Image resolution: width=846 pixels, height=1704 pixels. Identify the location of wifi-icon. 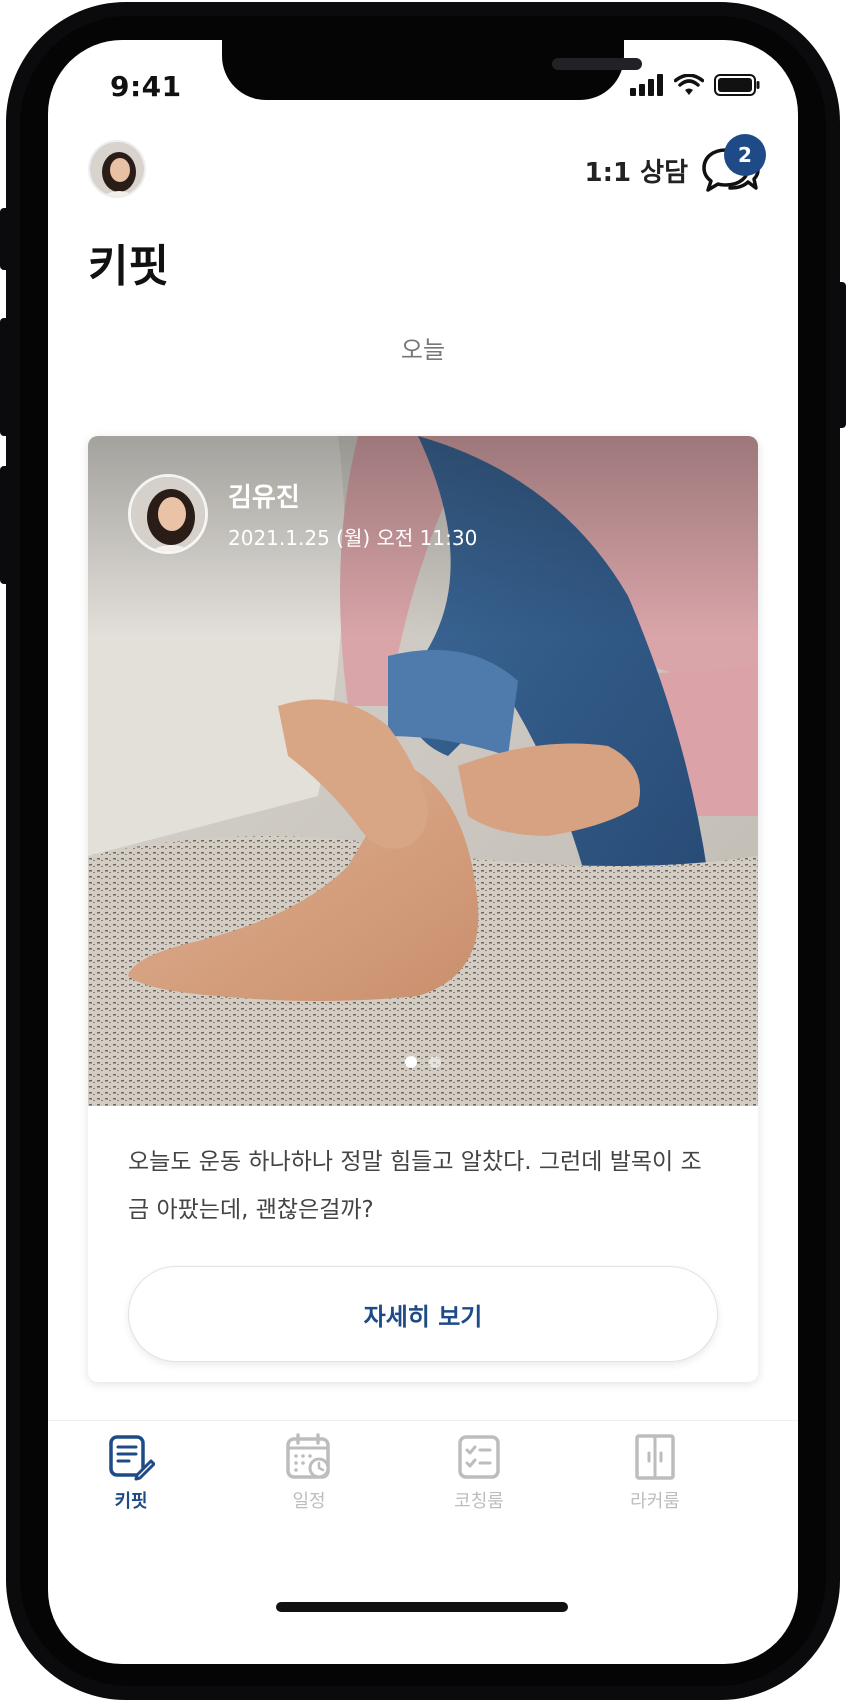
(689, 84).